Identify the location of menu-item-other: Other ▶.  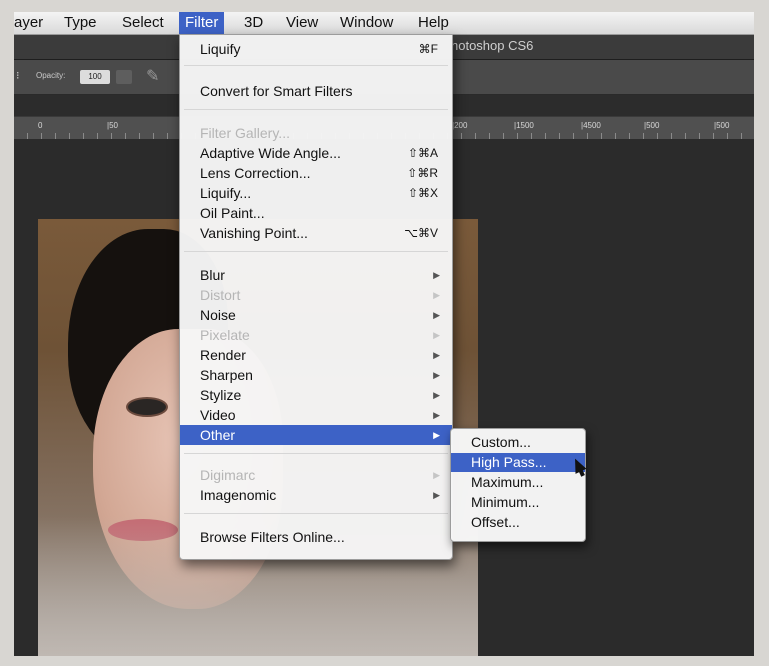
(316, 435).